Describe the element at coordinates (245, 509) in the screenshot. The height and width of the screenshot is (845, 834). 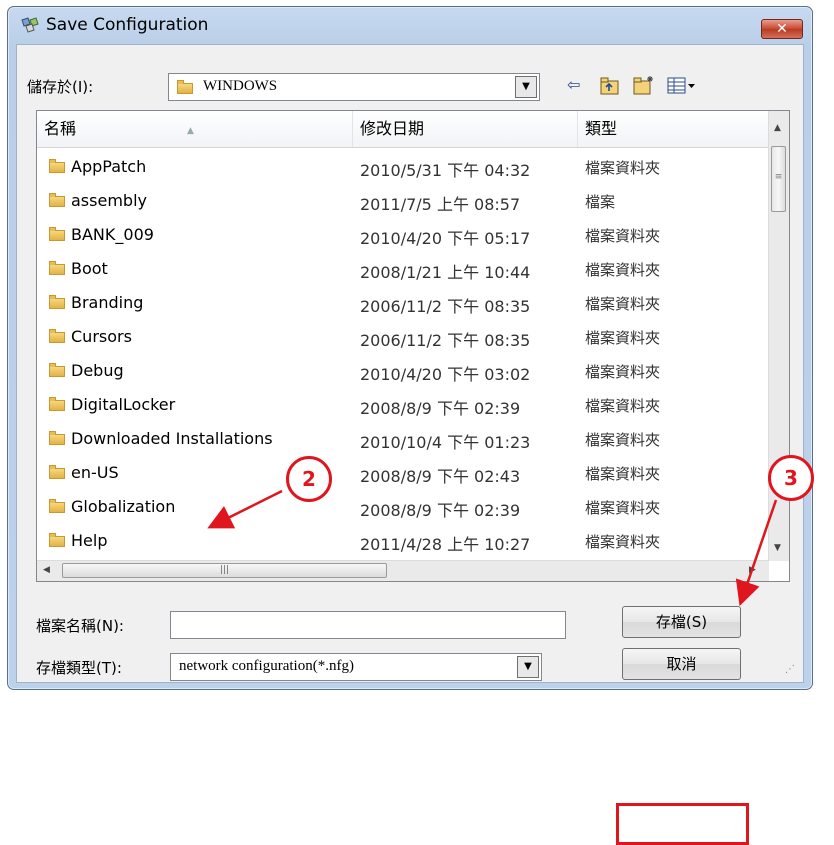
I see `arrow-to-filename` at that location.